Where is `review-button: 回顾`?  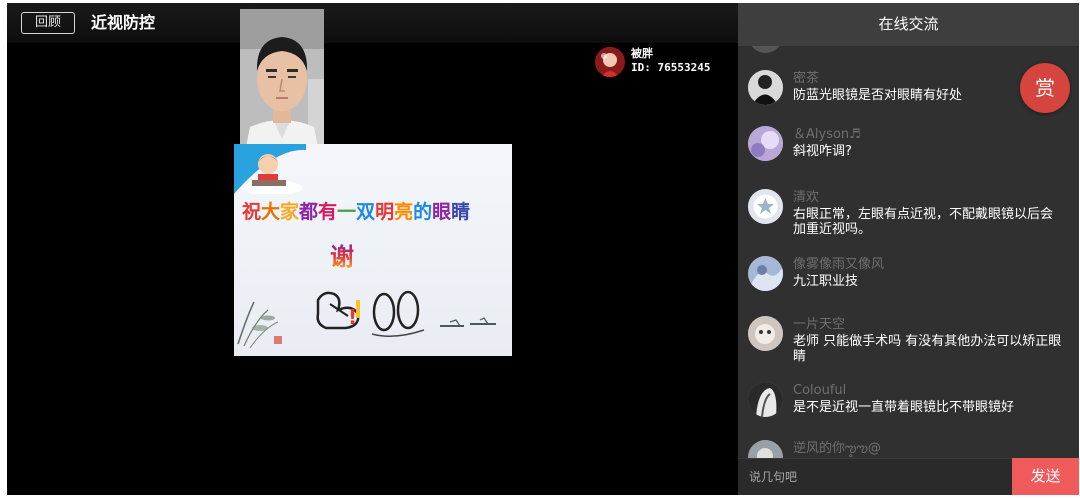
review-button: 回顾 is located at coordinates (48, 23).